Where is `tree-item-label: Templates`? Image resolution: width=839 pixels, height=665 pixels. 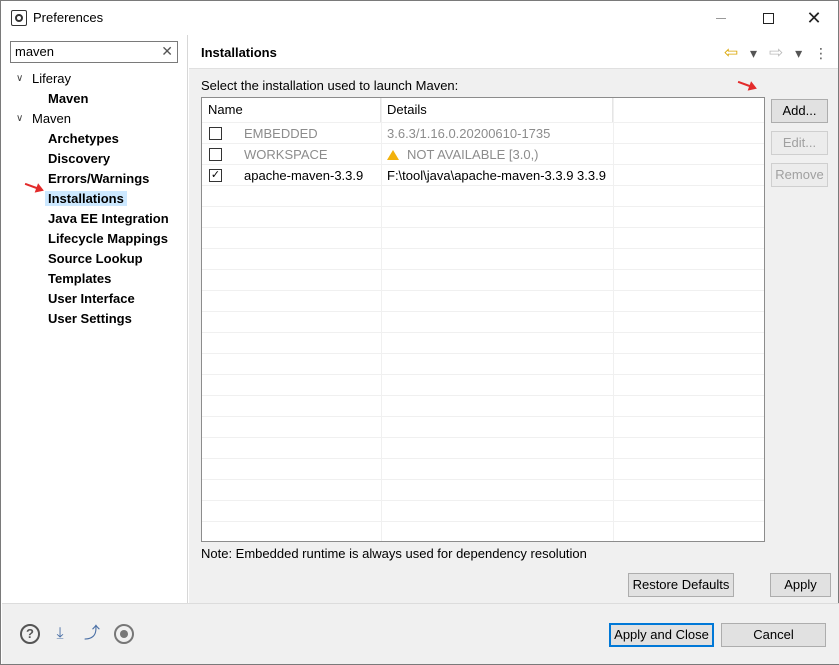 tree-item-label: Templates is located at coordinates (80, 278).